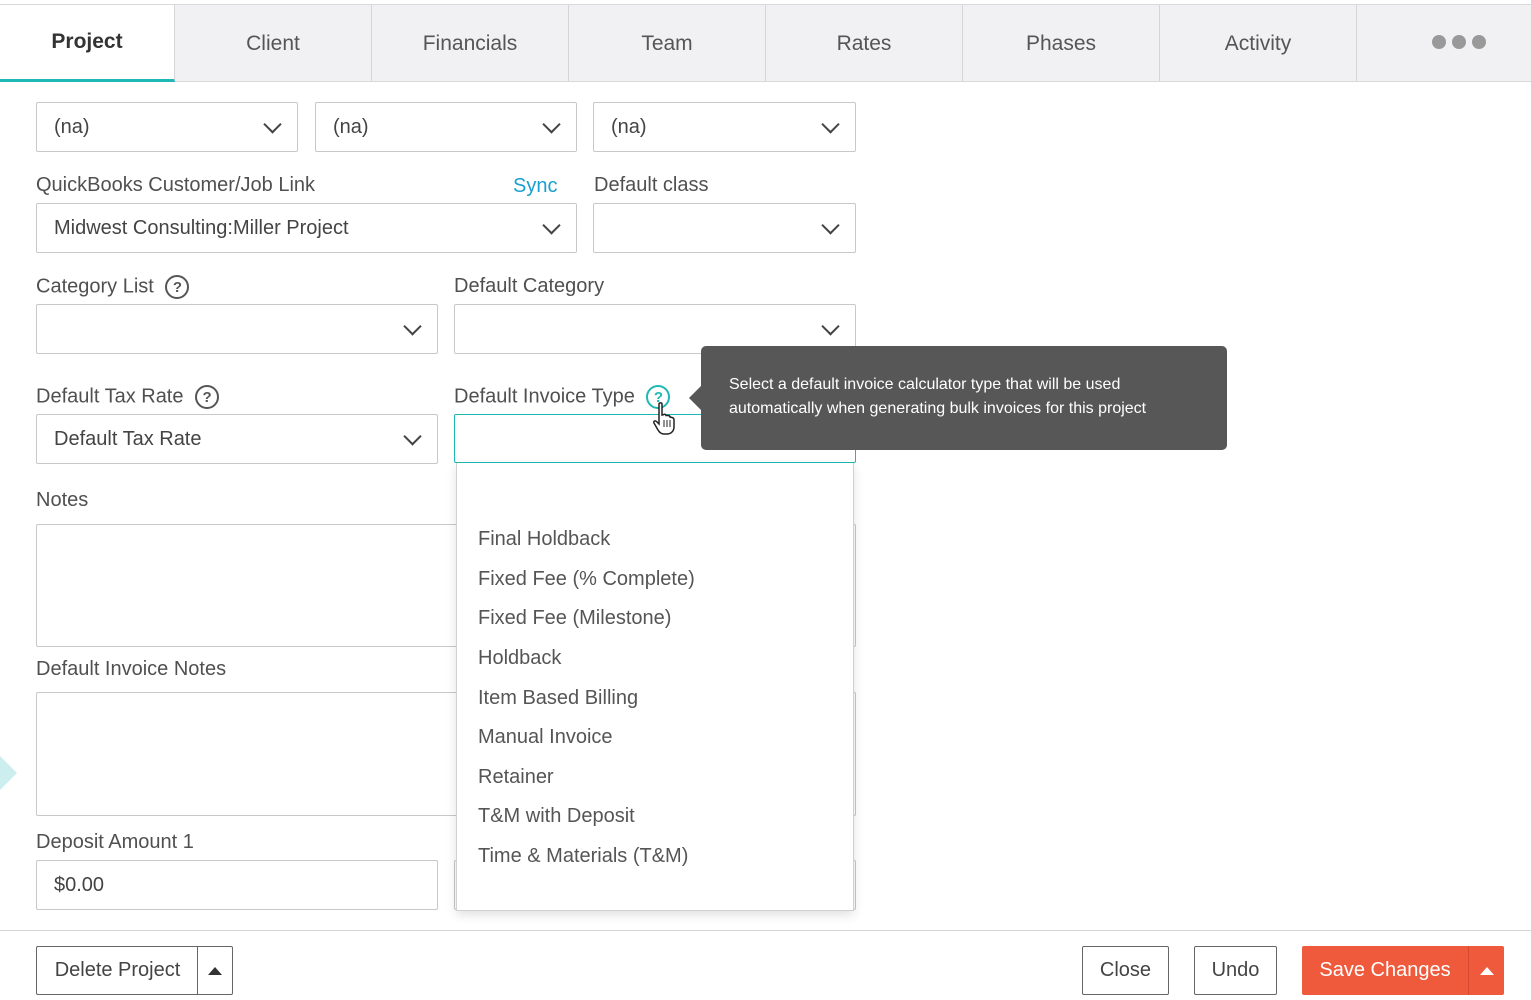 The image size is (1531, 1000). Describe the element at coordinates (667, 43) in the screenshot. I see `tab-team: Team` at that location.